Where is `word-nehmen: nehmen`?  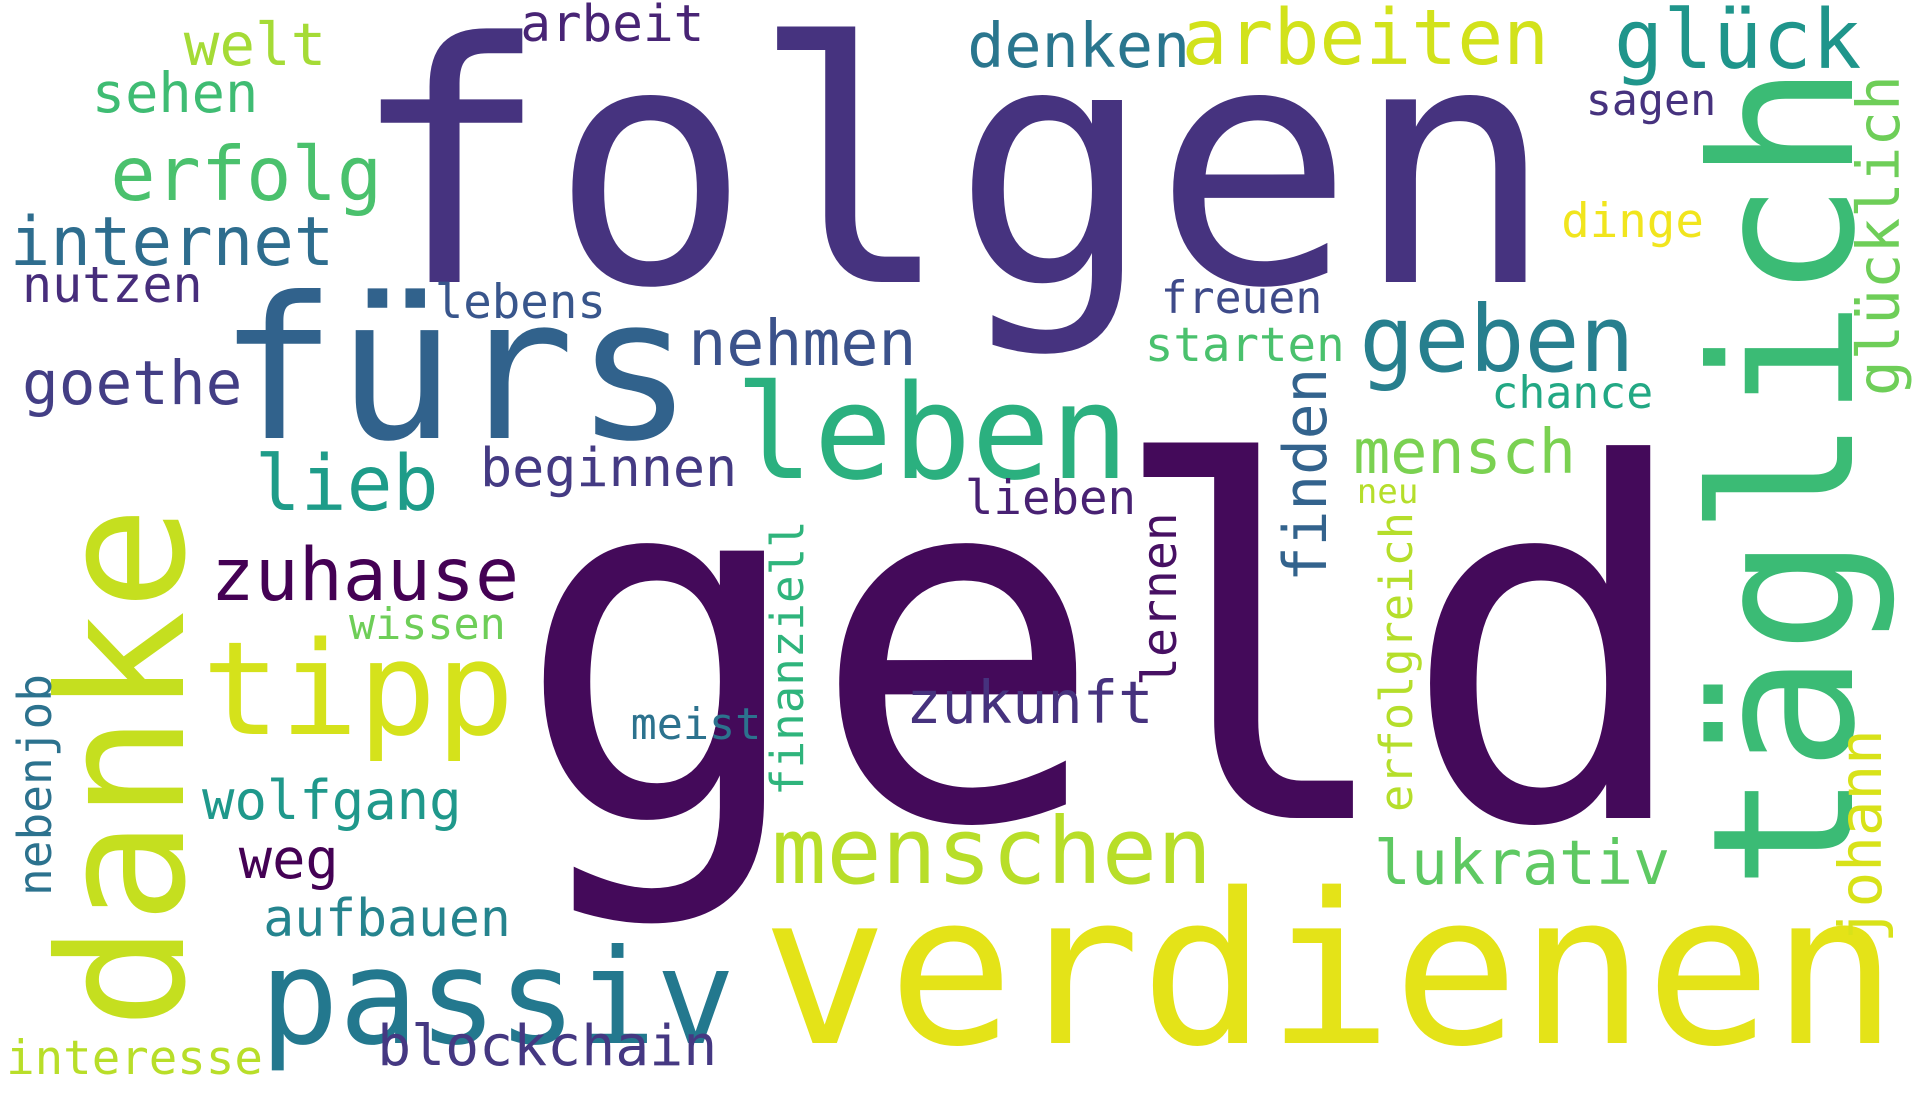 word-nehmen: nehmen is located at coordinates (802, 343).